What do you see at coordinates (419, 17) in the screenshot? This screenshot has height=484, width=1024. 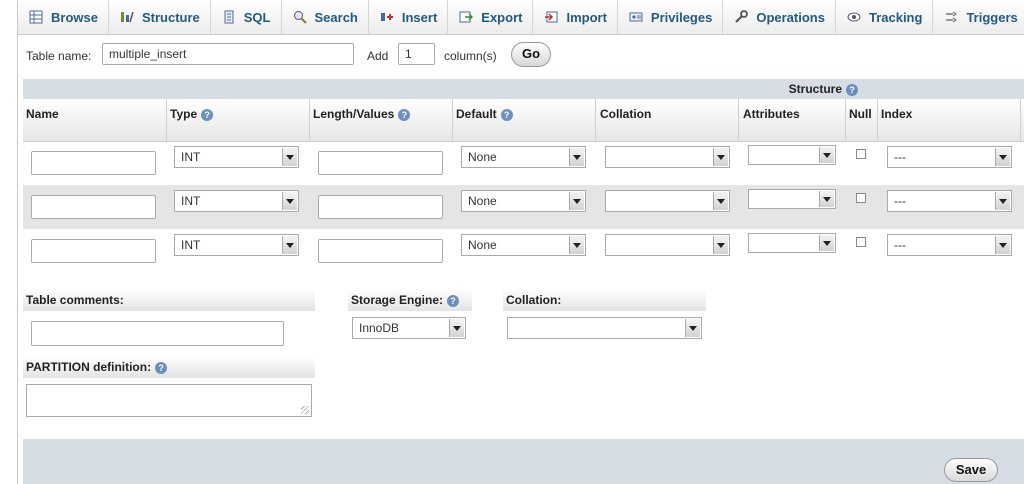 I see `tab-label: Insert` at bounding box center [419, 17].